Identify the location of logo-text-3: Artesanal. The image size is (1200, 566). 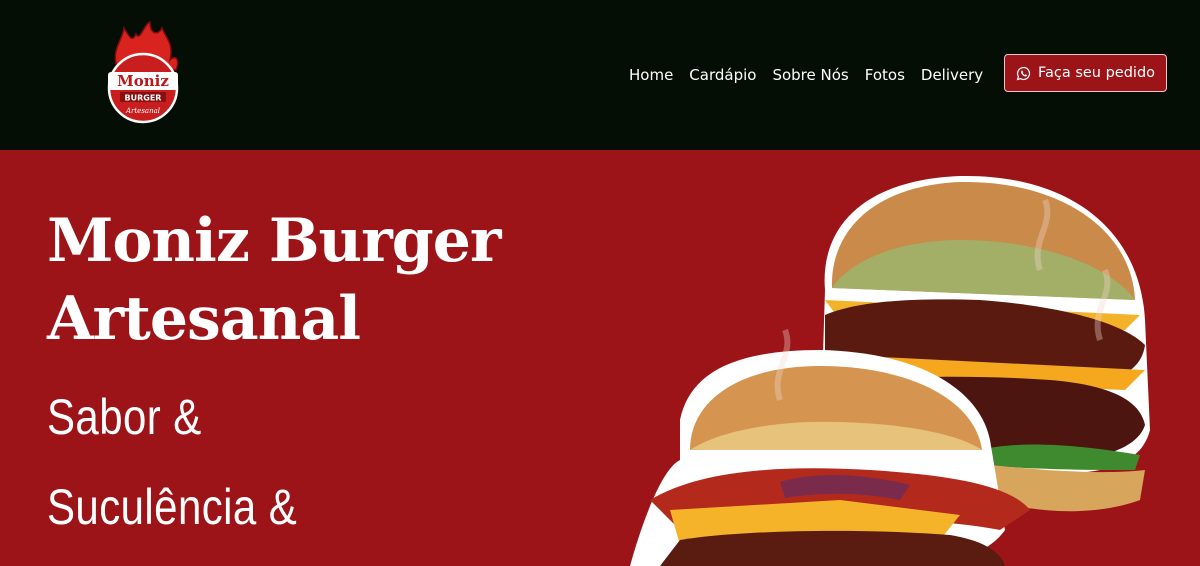
(142, 111).